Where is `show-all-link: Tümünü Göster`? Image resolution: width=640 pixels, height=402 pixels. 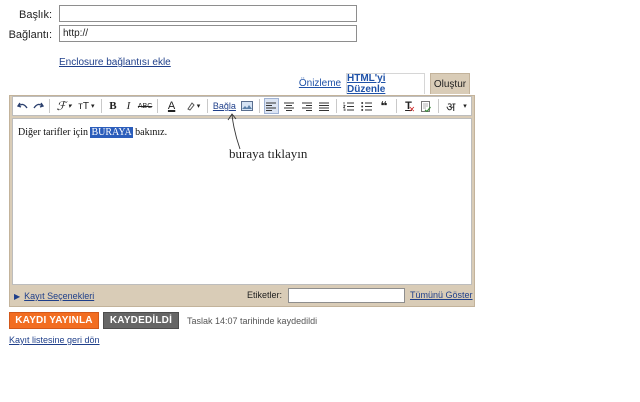 show-all-link: Tümünü Göster is located at coordinates (441, 295).